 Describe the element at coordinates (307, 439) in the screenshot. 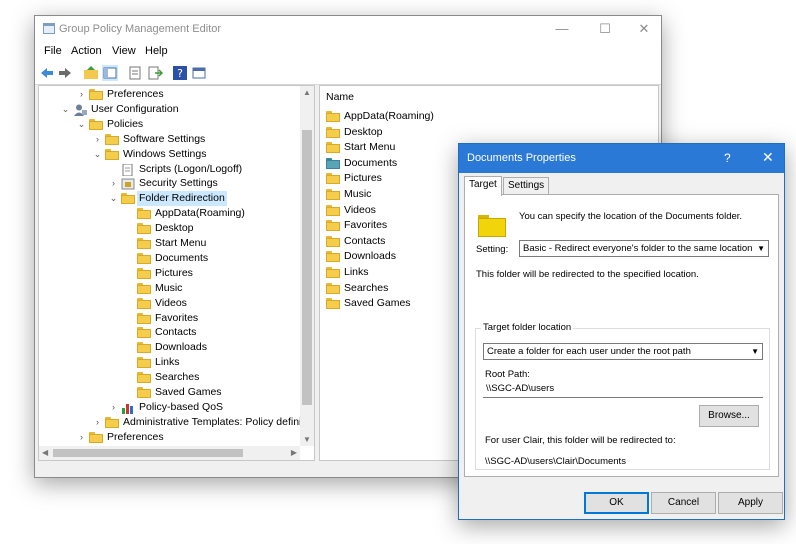

I see `scroll-down-arrow-icon: ▼` at that location.